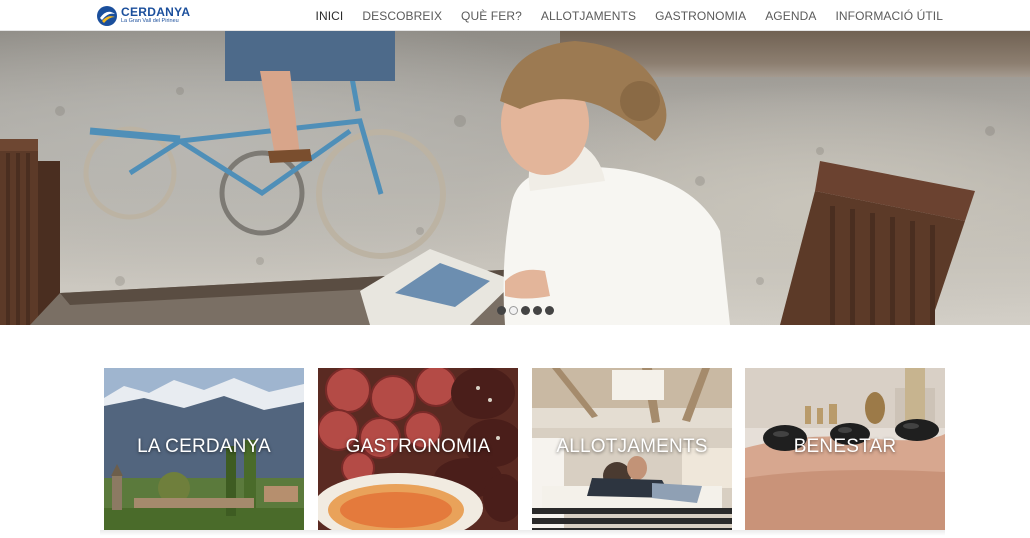 The image size is (1030, 538). I want to click on nav-item-gastronomia: GASTRONOMIA, so click(700, 16).